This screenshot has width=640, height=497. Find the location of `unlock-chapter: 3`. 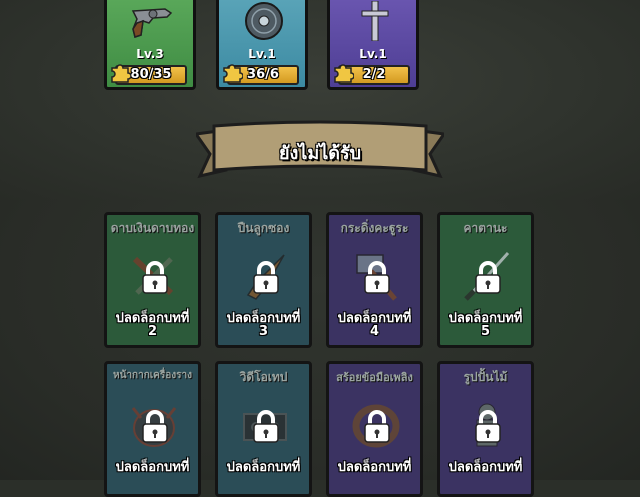

unlock-chapter: 3 is located at coordinates (263, 331).